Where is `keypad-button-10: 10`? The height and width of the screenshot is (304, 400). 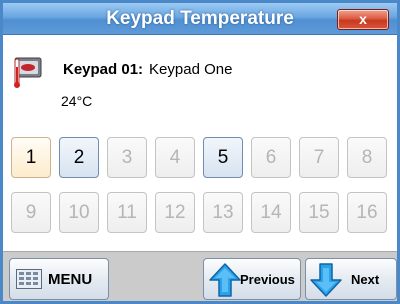
keypad-button-10: 10 is located at coordinates (79, 212).